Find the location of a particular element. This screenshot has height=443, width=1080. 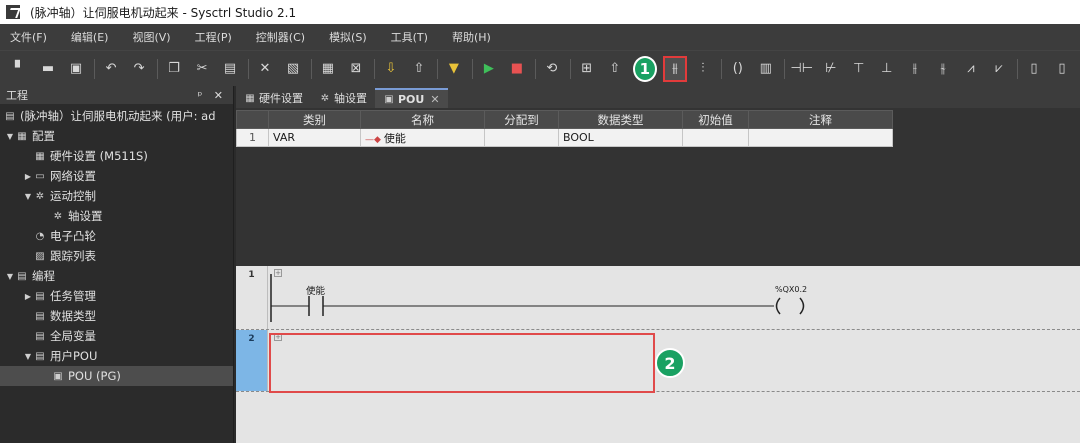

arrow-up-icon: ⇧ is located at coordinates (615, 69).